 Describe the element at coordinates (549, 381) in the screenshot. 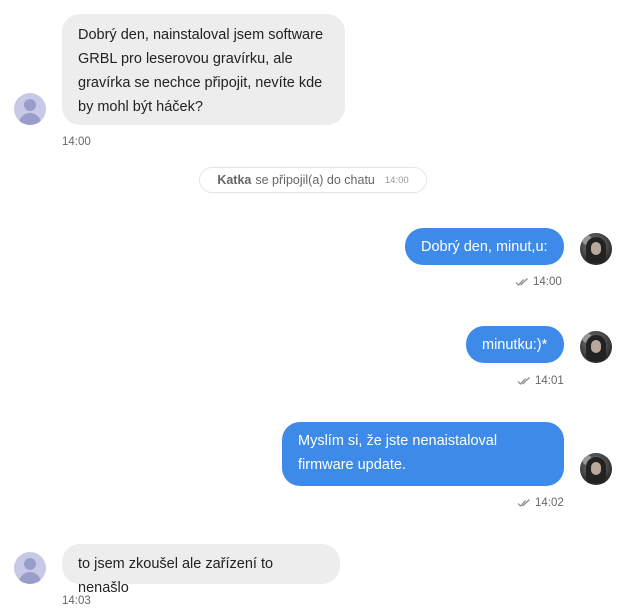

I see `message-timestamp: 14:01` at that location.